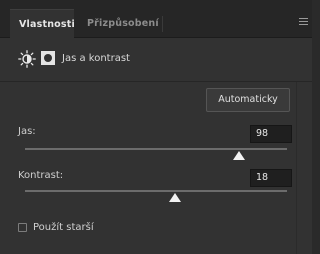 This screenshot has width=320, height=254. Describe the element at coordinates (175, 197) in the screenshot. I see `contrast-slider-thumb` at that location.